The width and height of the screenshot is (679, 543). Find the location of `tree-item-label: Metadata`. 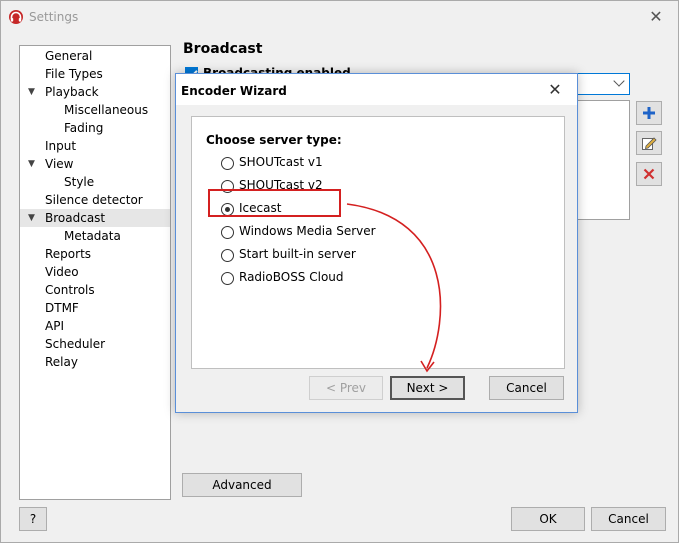

tree-item-label: Metadata is located at coordinates (92, 236).